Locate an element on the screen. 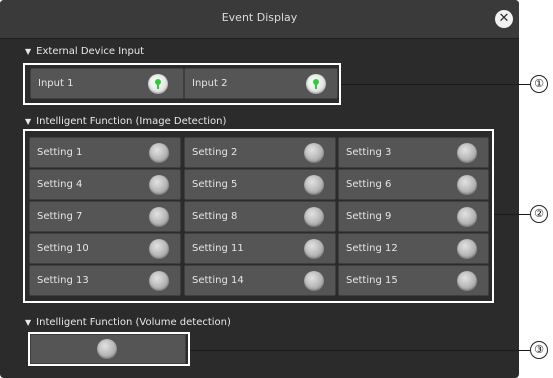  section-image-detection: ▼ Intelligent Function (Image Detection) is located at coordinates (125, 121).